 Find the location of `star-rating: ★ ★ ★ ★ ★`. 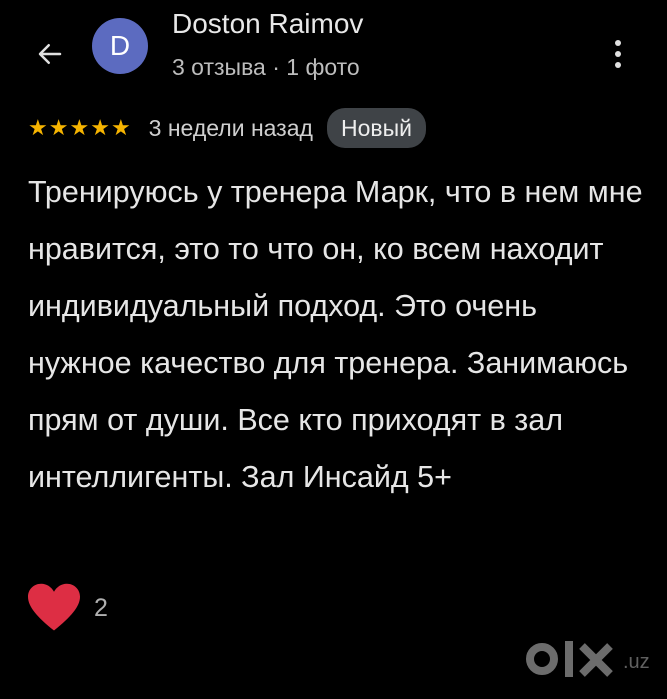

star-rating: ★ ★ ★ ★ ★ is located at coordinates (79, 128).